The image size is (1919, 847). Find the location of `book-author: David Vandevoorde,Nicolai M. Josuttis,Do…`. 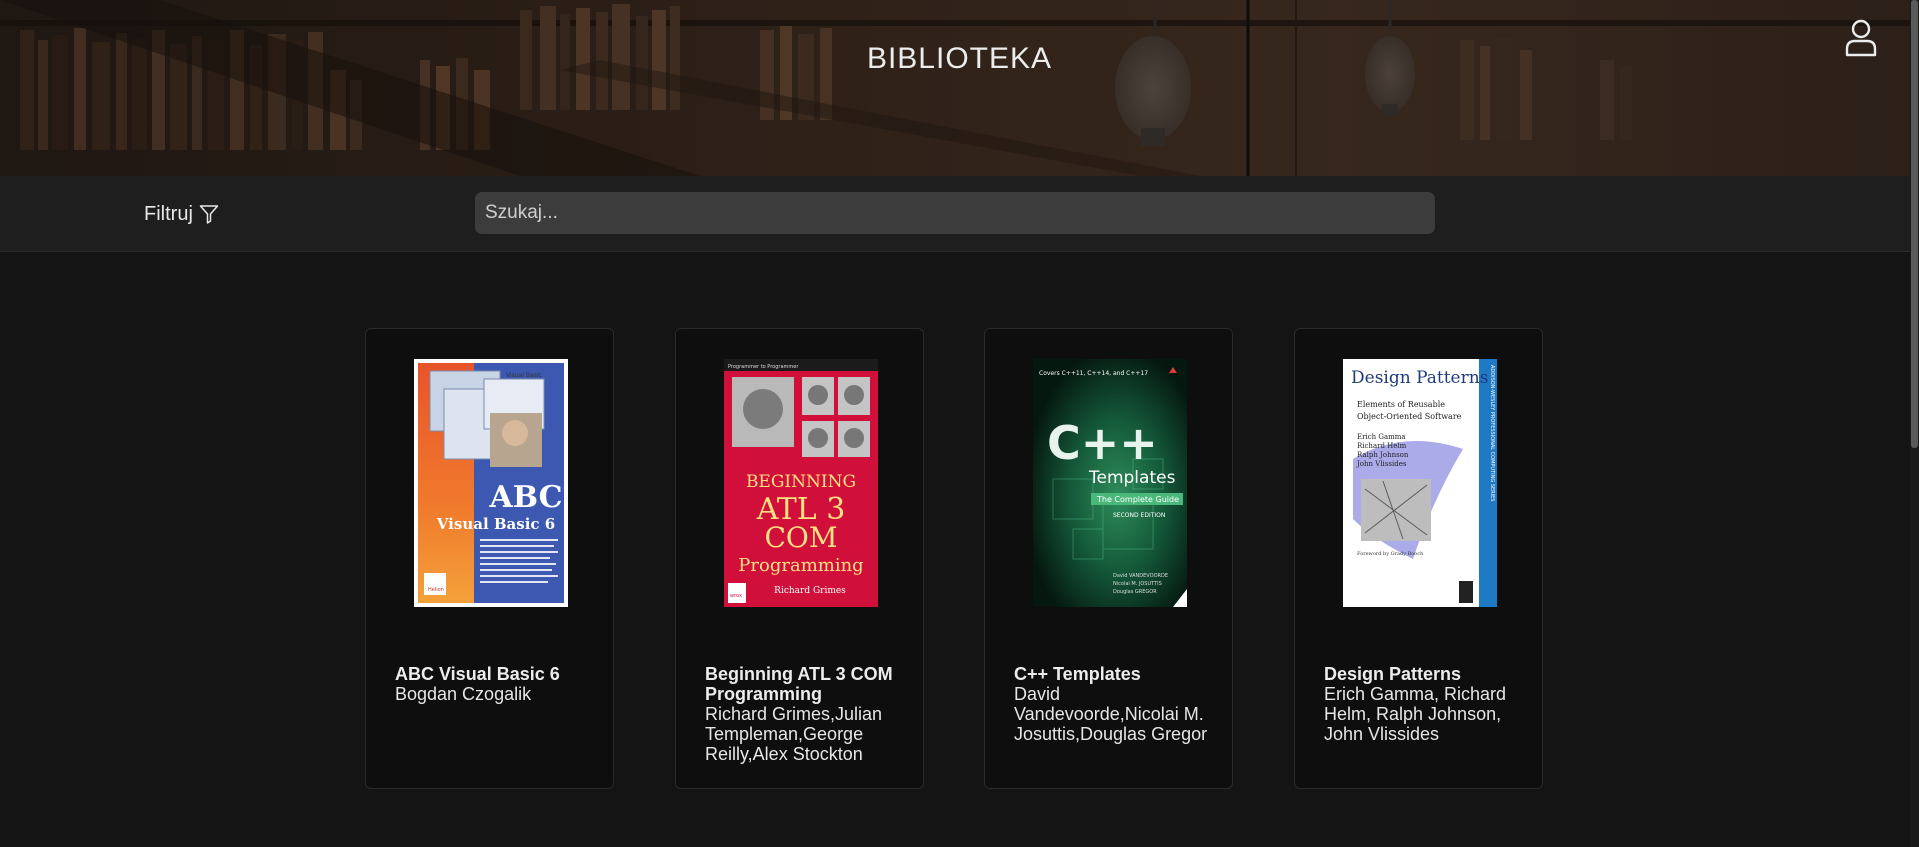

book-author: David Vandevoorde,Nicolai M. Josuttis,Do… is located at coordinates (1111, 714).